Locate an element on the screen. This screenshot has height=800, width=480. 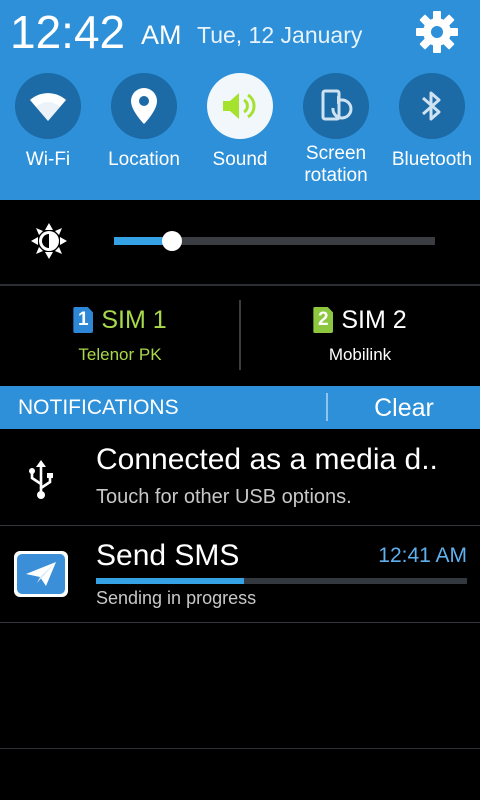
brightness-slider is located at coordinates (274, 241).